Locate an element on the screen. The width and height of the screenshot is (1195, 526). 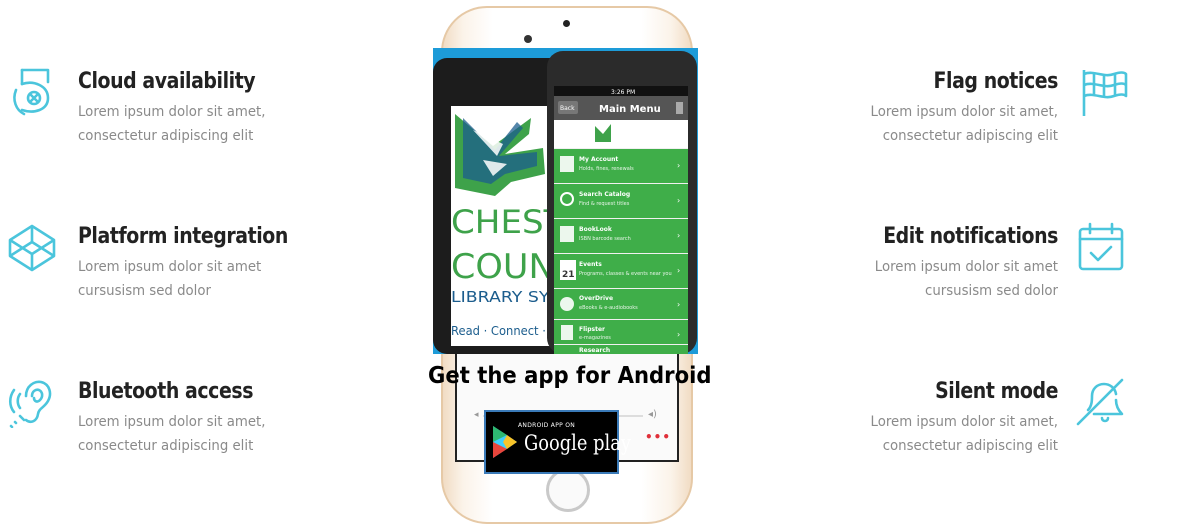
menu-row: My Account Holds, fines, renewals › is located at coordinates (621, 166).